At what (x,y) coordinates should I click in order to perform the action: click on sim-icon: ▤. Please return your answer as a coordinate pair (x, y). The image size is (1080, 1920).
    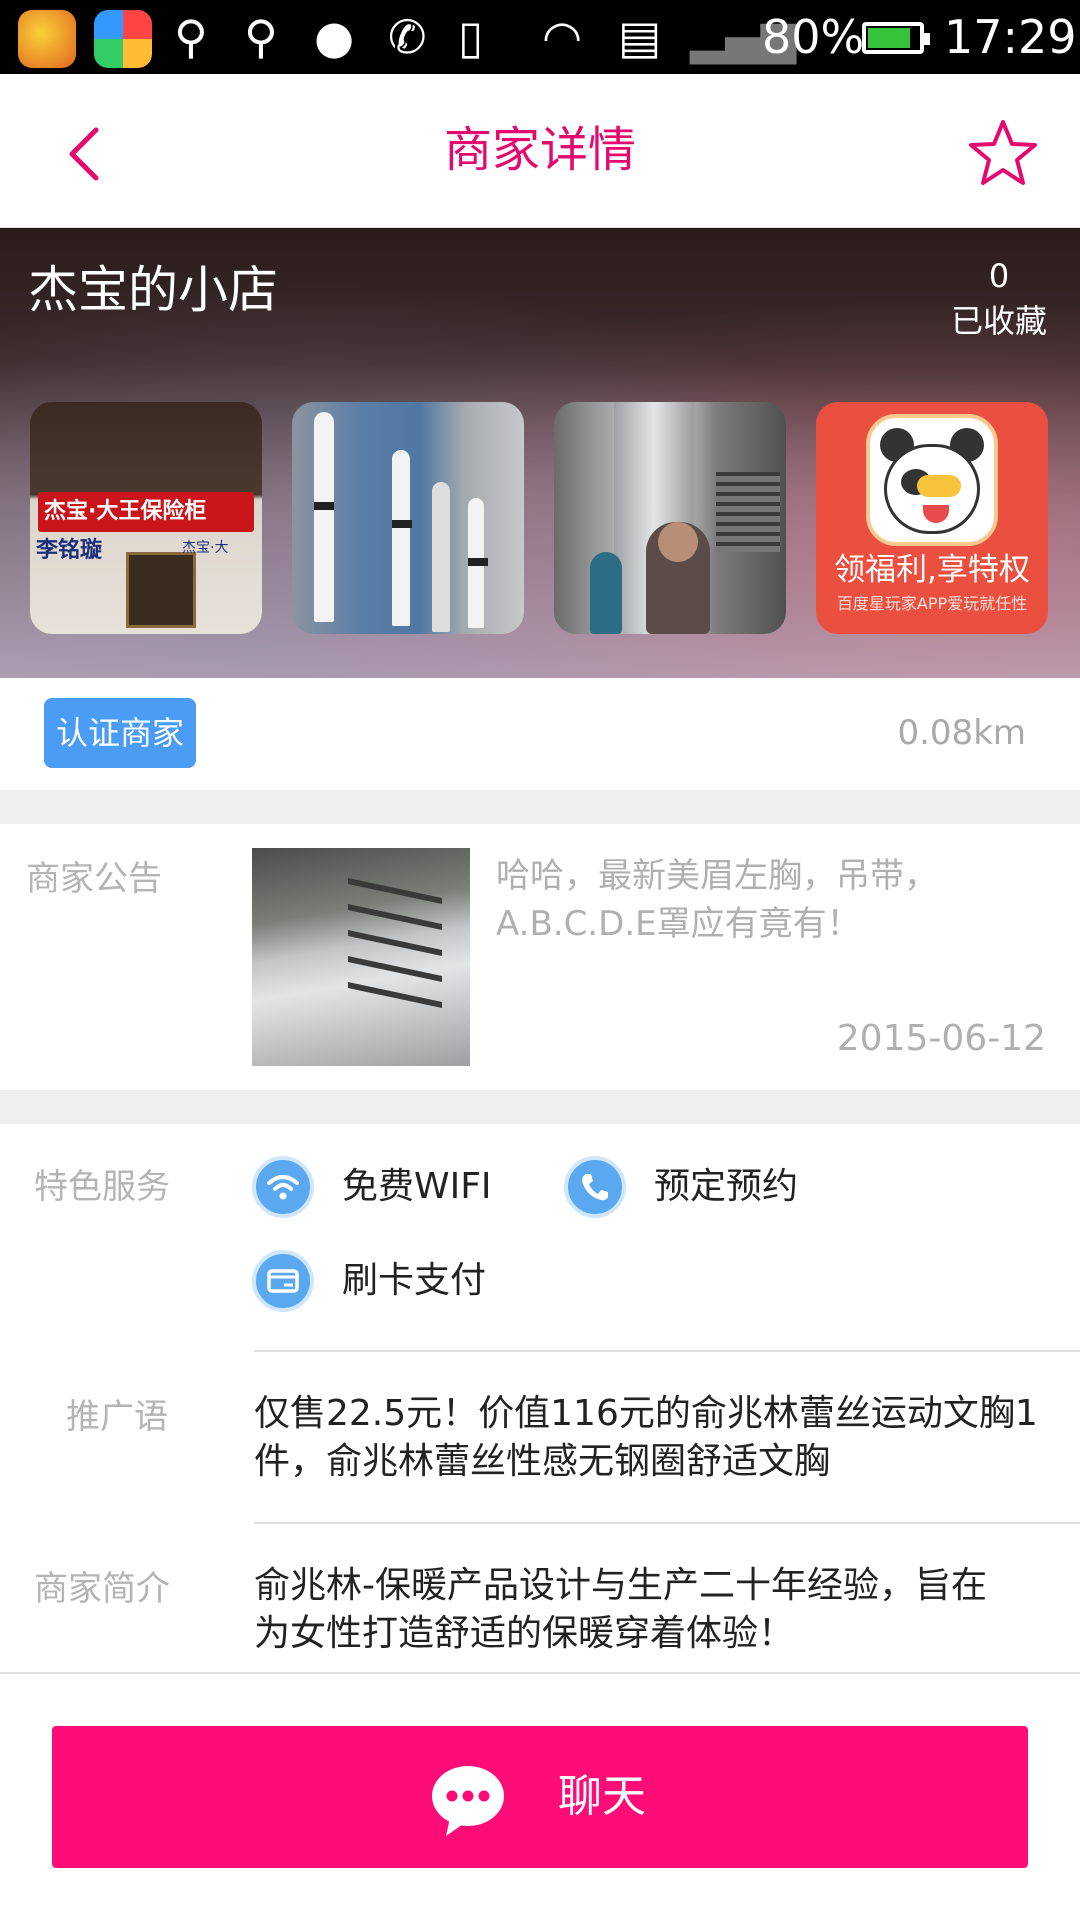
    Looking at the image, I should click on (640, 37).